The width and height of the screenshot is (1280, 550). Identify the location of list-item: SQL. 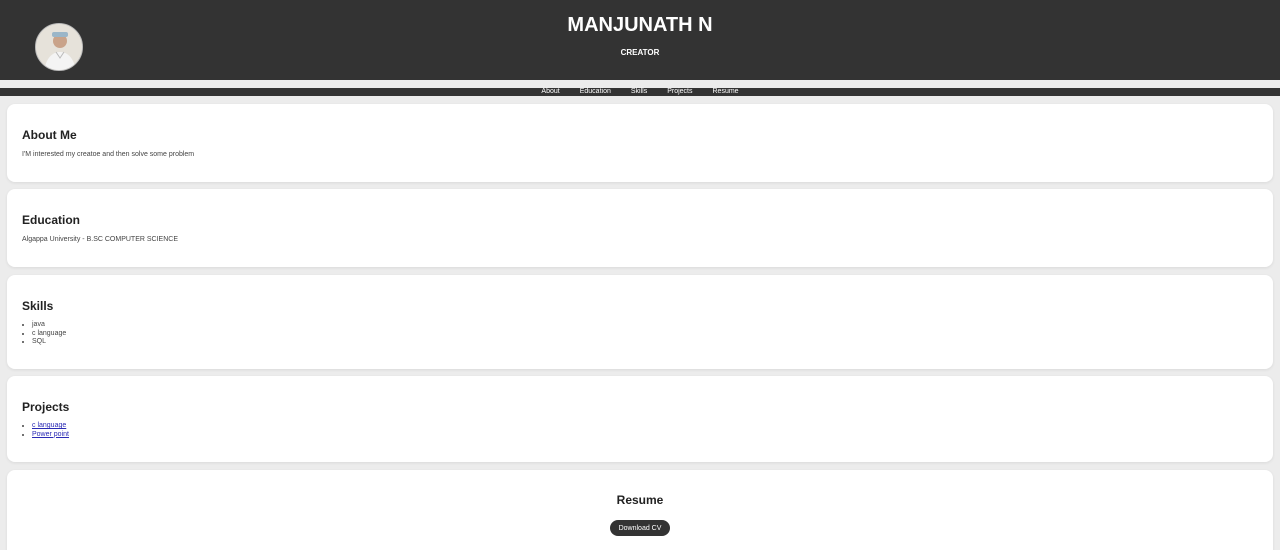
(49, 342).